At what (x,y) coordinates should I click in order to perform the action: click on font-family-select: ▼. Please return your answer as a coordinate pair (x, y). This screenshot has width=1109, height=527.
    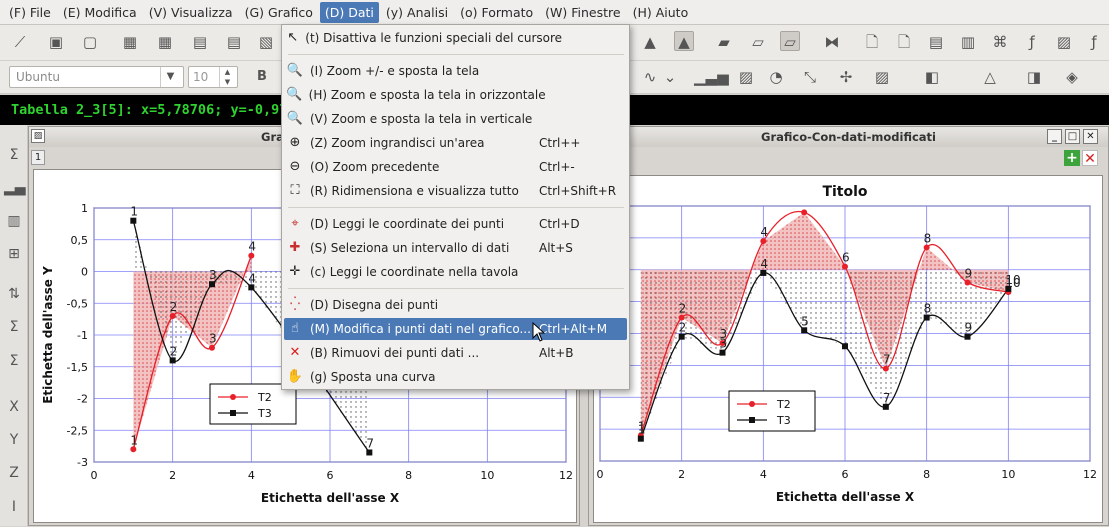
    Looking at the image, I should click on (96, 77).